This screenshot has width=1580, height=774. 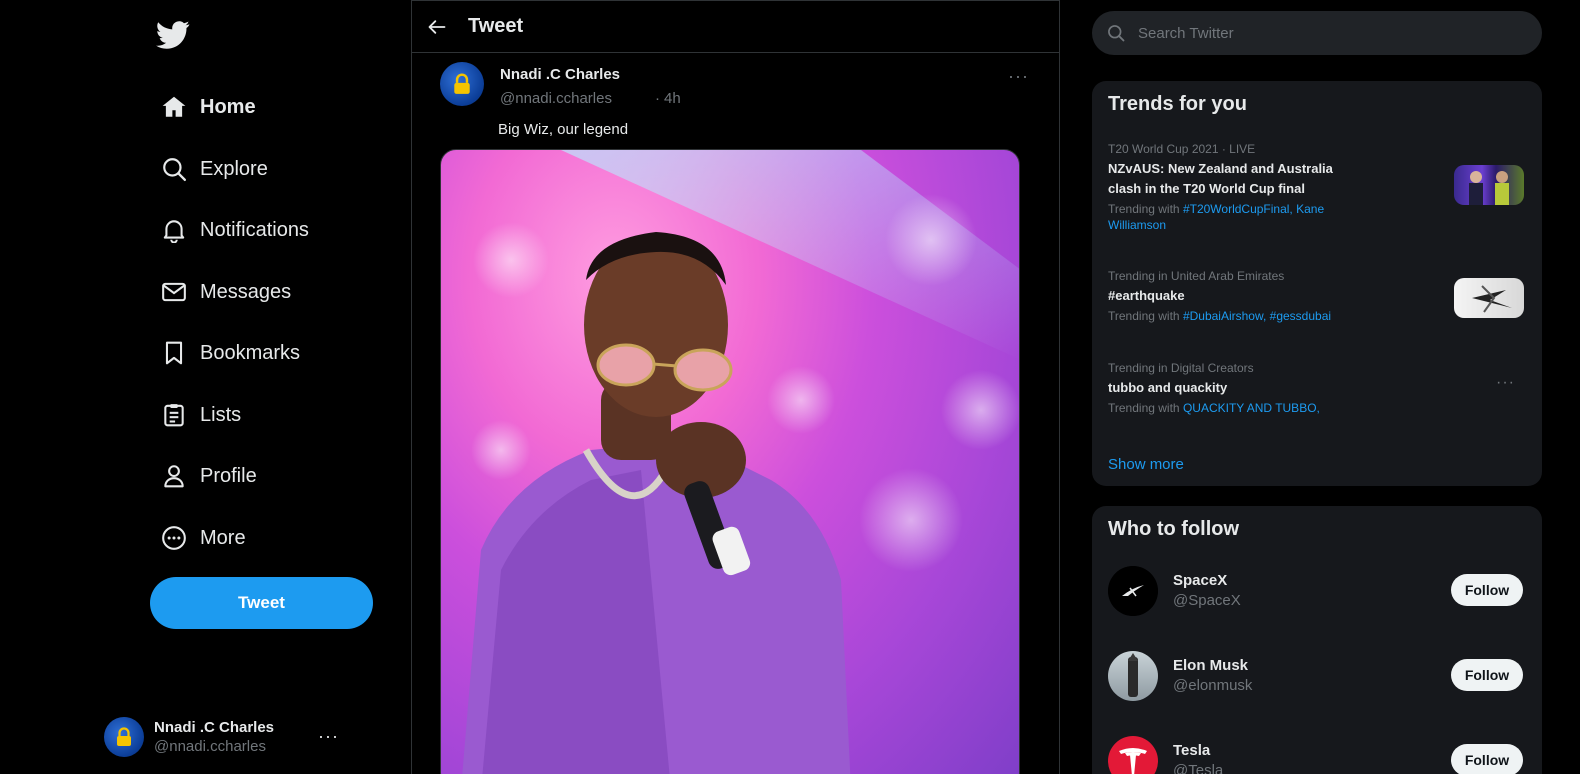 I want to click on tweet-text: Big Wiz, our legend, so click(x=563, y=129).